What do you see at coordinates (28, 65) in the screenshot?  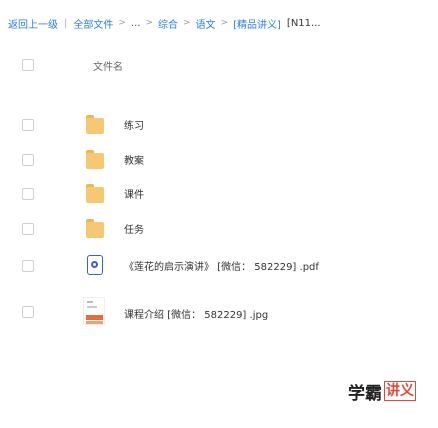 I see `select-all-checkbox` at bounding box center [28, 65].